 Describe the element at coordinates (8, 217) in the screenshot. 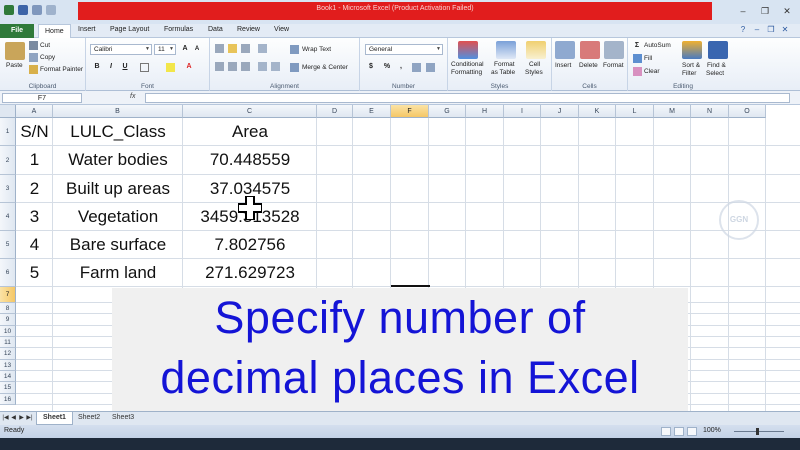

I see `row-header-4: 4` at that location.